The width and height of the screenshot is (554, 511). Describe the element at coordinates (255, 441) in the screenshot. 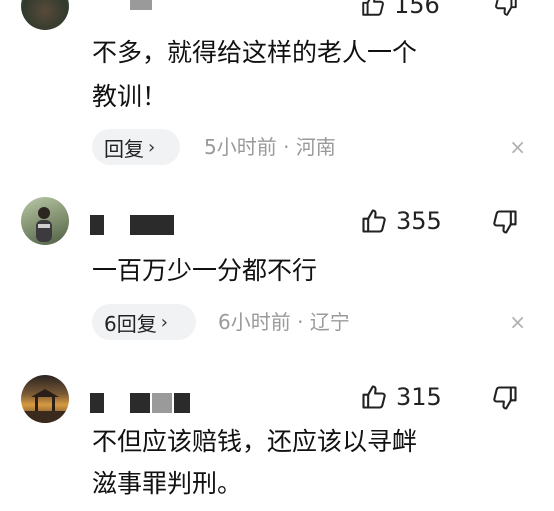

I see `comment-text-line: 不但应该赔钱，还应该以寻衅` at that location.